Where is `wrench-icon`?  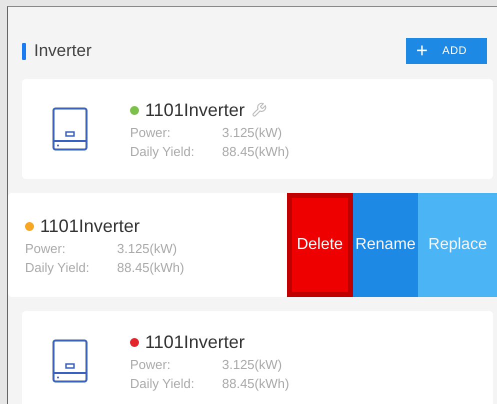
wrench-icon is located at coordinates (258, 110).